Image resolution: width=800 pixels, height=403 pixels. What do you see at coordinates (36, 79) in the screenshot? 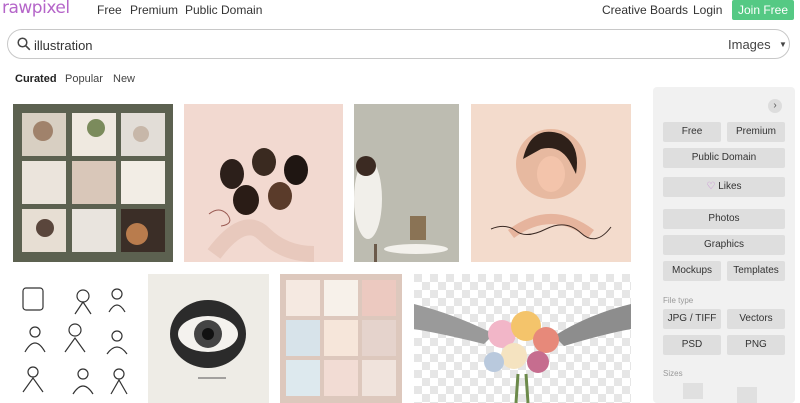
I see `tab-curated: Curated` at bounding box center [36, 79].